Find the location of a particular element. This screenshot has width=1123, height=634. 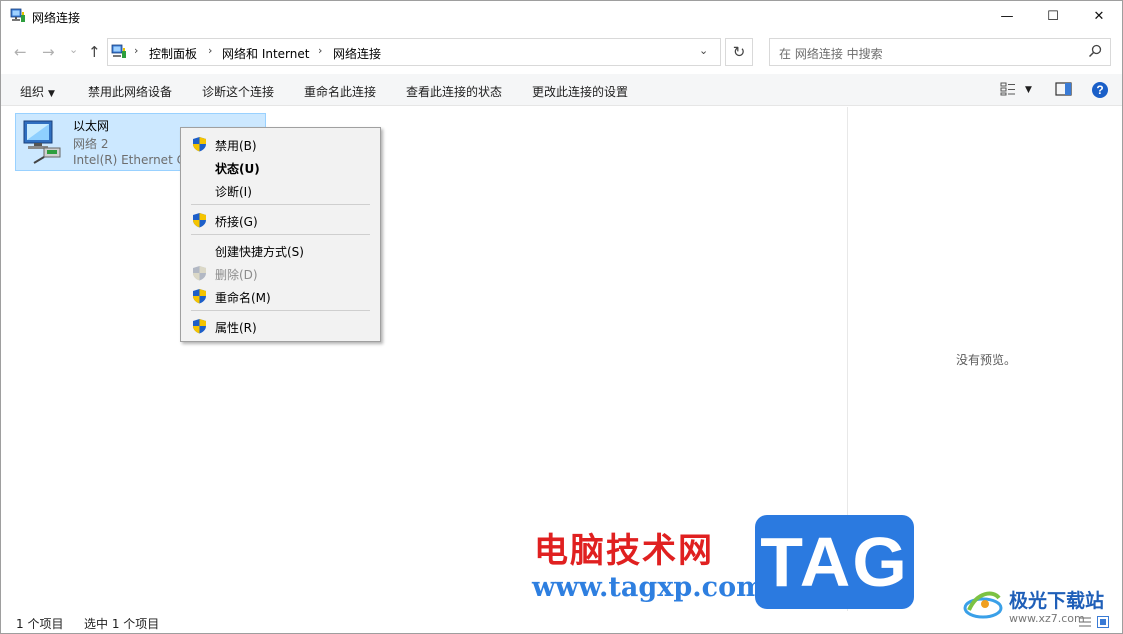

arrow-left-icon: ← is located at coordinates (20, 52).